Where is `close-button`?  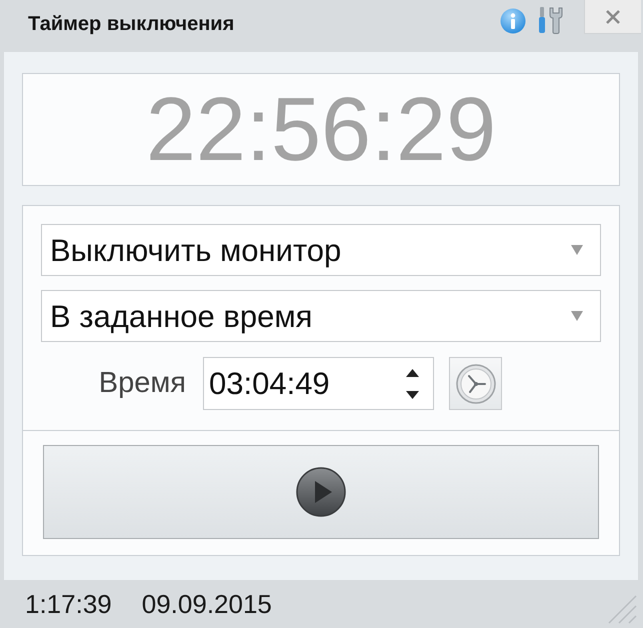 close-button is located at coordinates (612, 17).